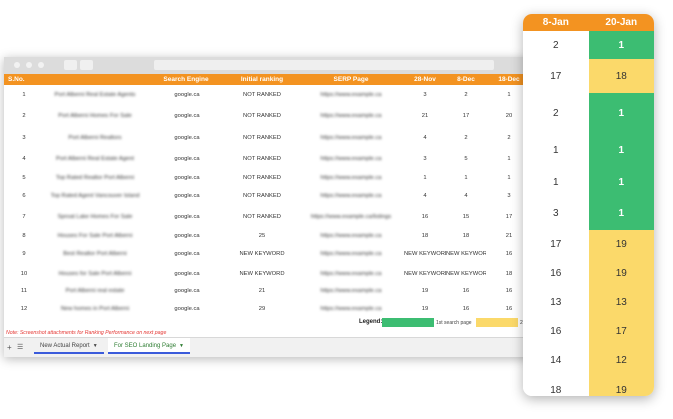  I want to click on cell-sno: 11, so click(24, 291).